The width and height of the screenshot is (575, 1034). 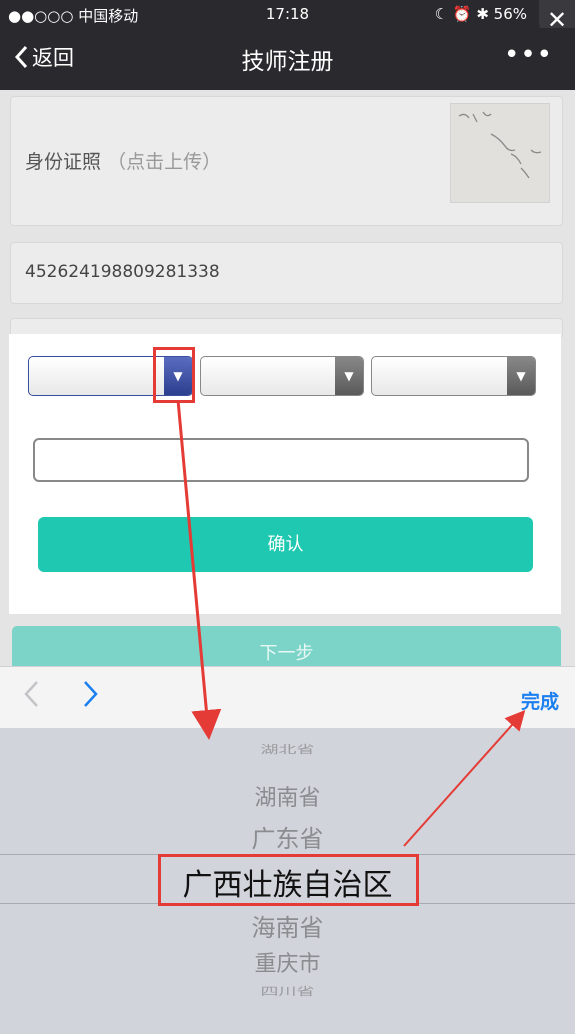 What do you see at coordinates (199, 569) in the screenshot?
I see `arrow-to-picker` at bounding box center [199, 569].